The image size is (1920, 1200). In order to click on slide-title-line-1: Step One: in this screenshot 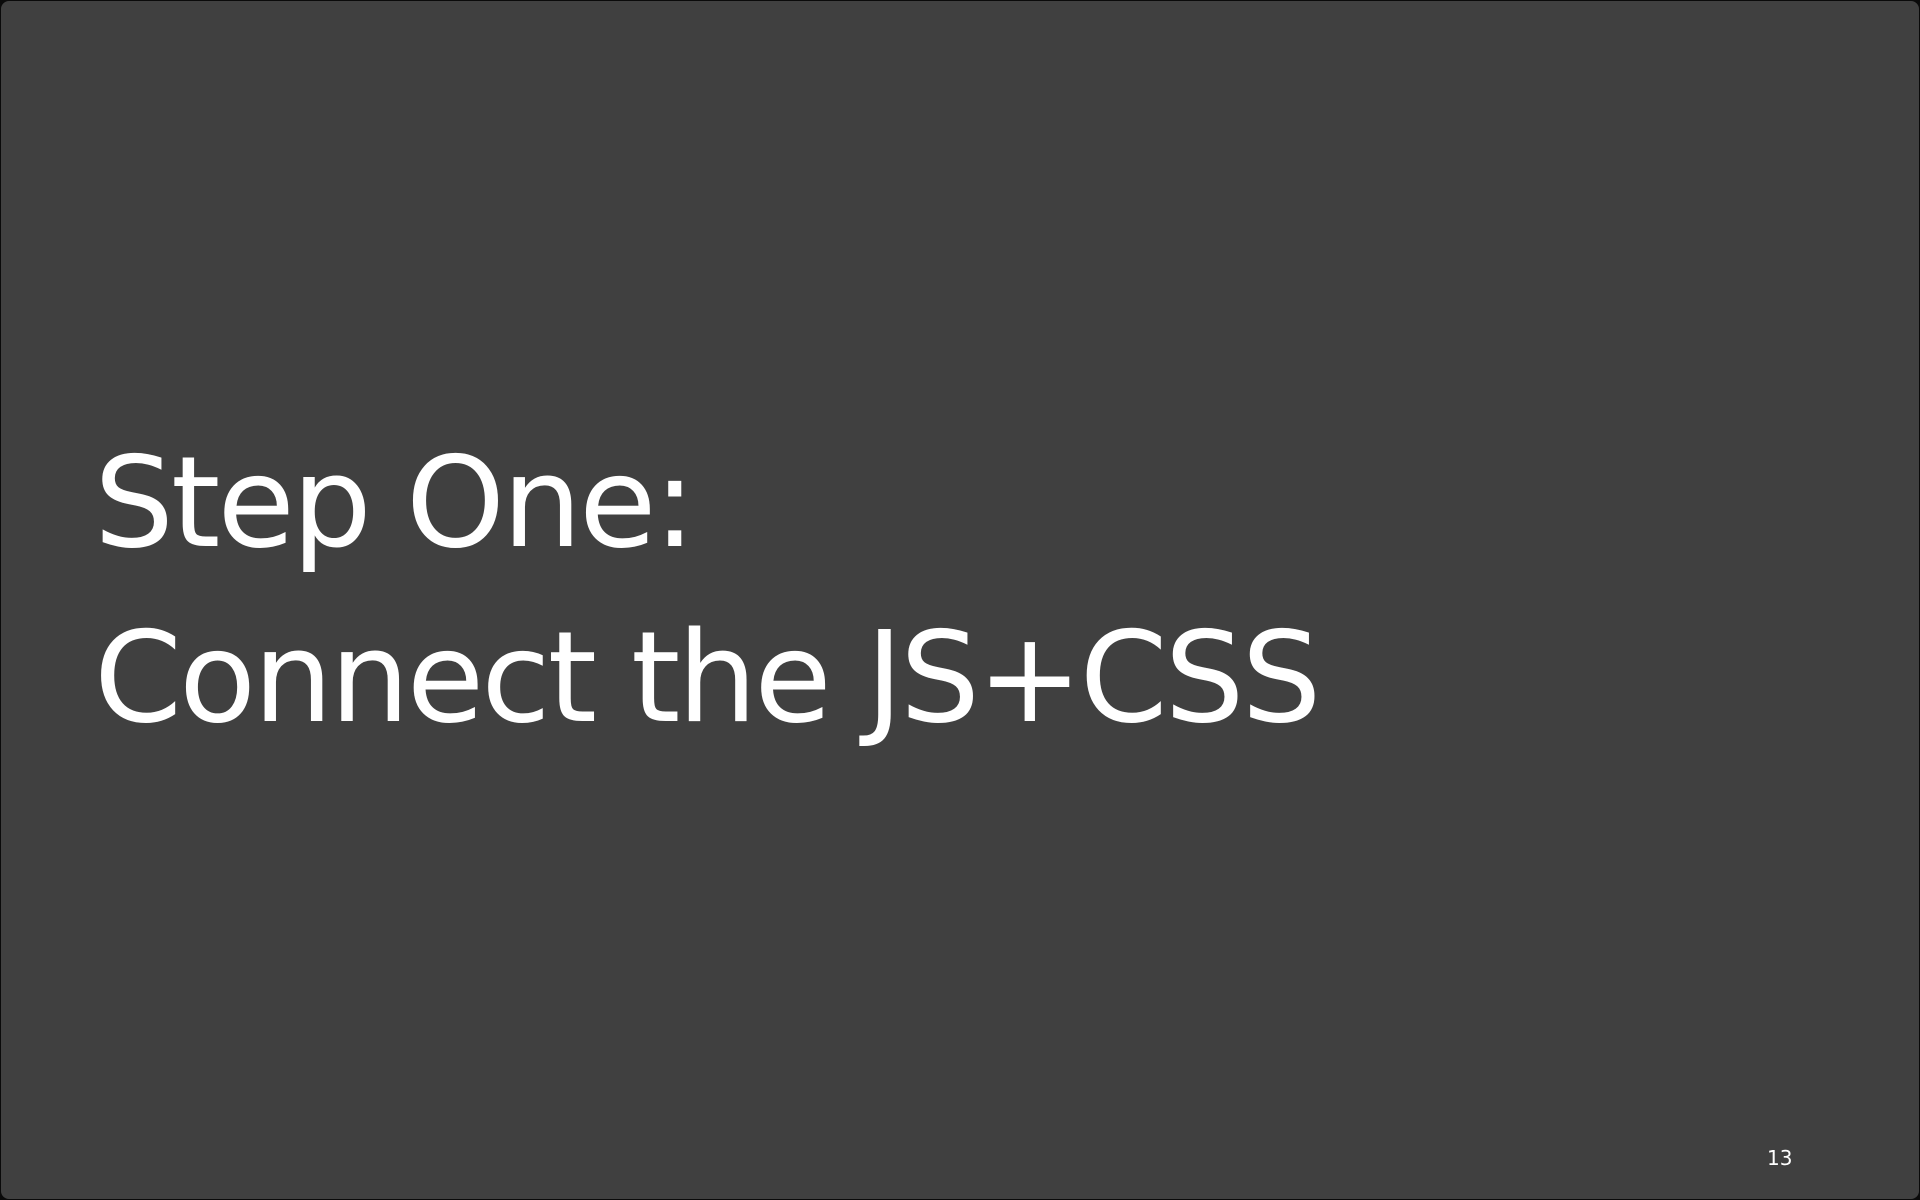, I will do `click(395, 502)`.